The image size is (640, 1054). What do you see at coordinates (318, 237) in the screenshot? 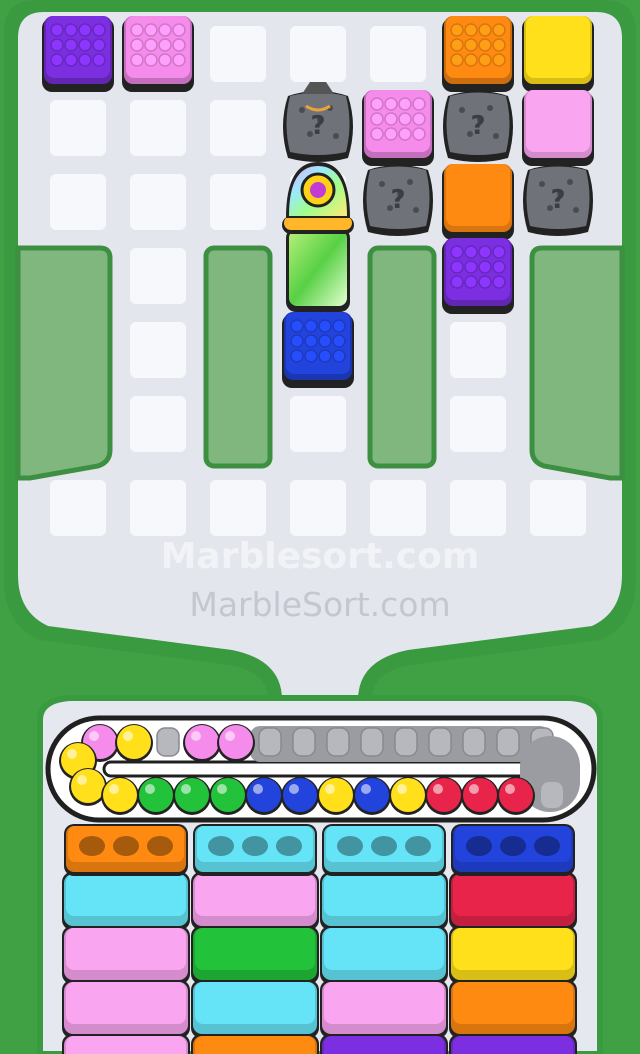
I see `rainbow-capsule` at bounding box center [318, 237].